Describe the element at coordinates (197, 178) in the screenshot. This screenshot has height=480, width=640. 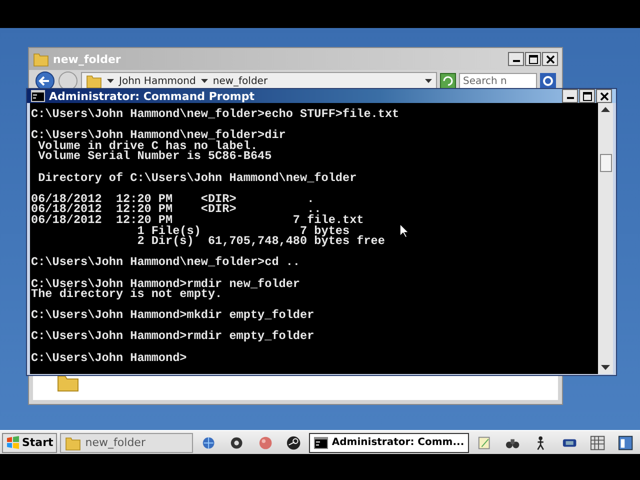
I see `console-line: Directory of C:\Users\John Hammond\new_folder` at that location.